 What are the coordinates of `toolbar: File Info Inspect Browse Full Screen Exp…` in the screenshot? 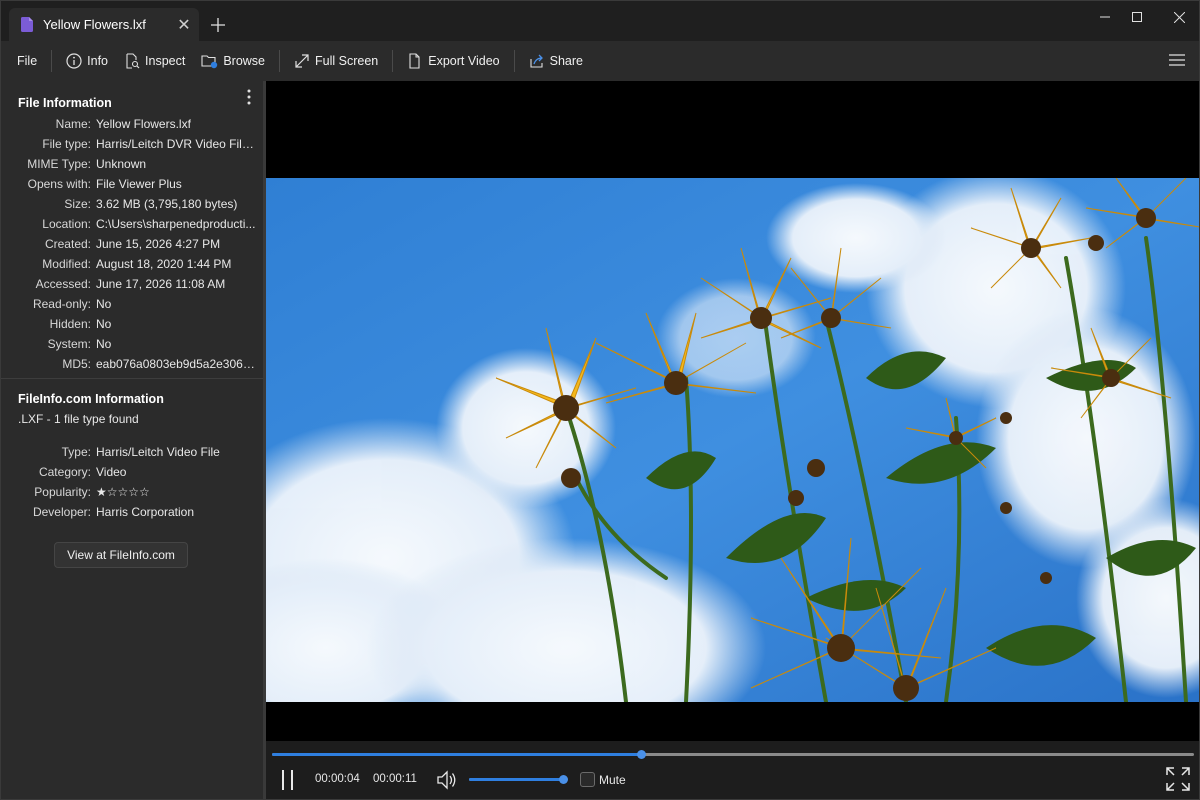 It's located at (600, 61).